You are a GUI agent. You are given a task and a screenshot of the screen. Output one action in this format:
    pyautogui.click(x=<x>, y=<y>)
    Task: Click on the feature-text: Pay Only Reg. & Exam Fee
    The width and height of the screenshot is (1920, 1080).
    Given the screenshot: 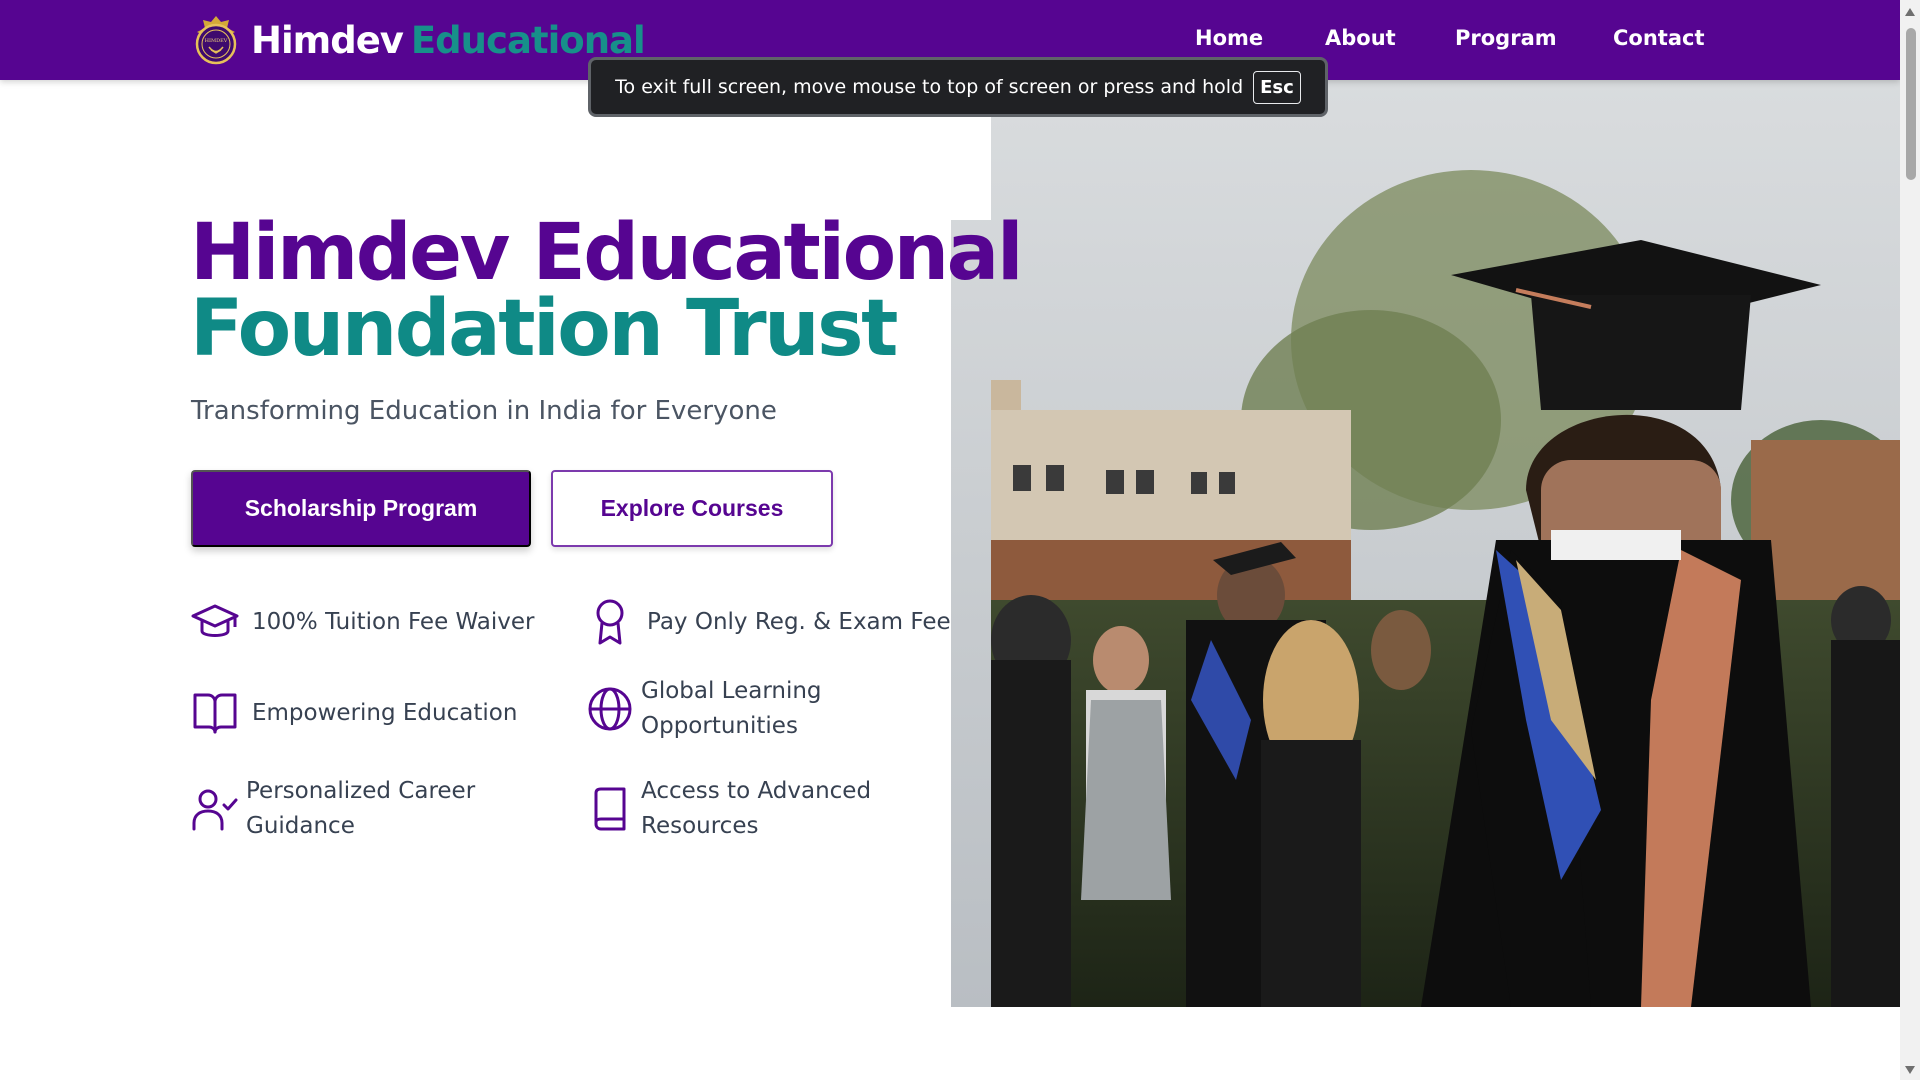 What is the action you would take?
    pyautogui.click(x=799, y=621)
    